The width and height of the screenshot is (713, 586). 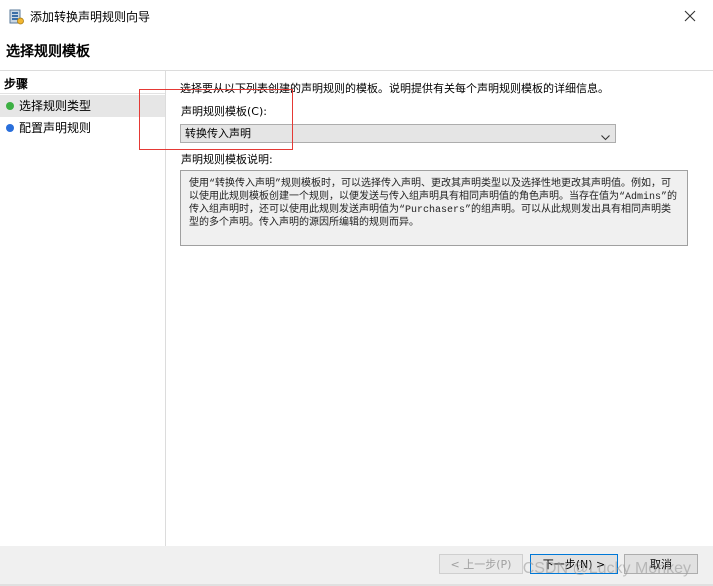 What do you see at coordinates (10, 128) in the screenshot?
I see `step-pending-icon` at bounding box center [10, 128].